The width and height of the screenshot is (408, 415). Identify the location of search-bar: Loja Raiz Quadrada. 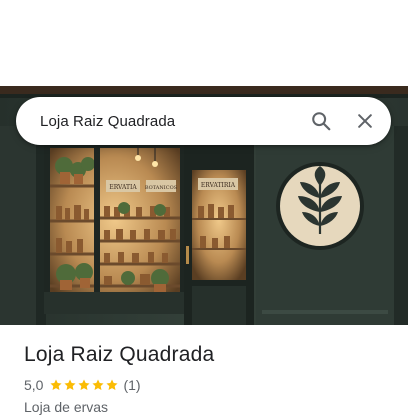
(203, 121).